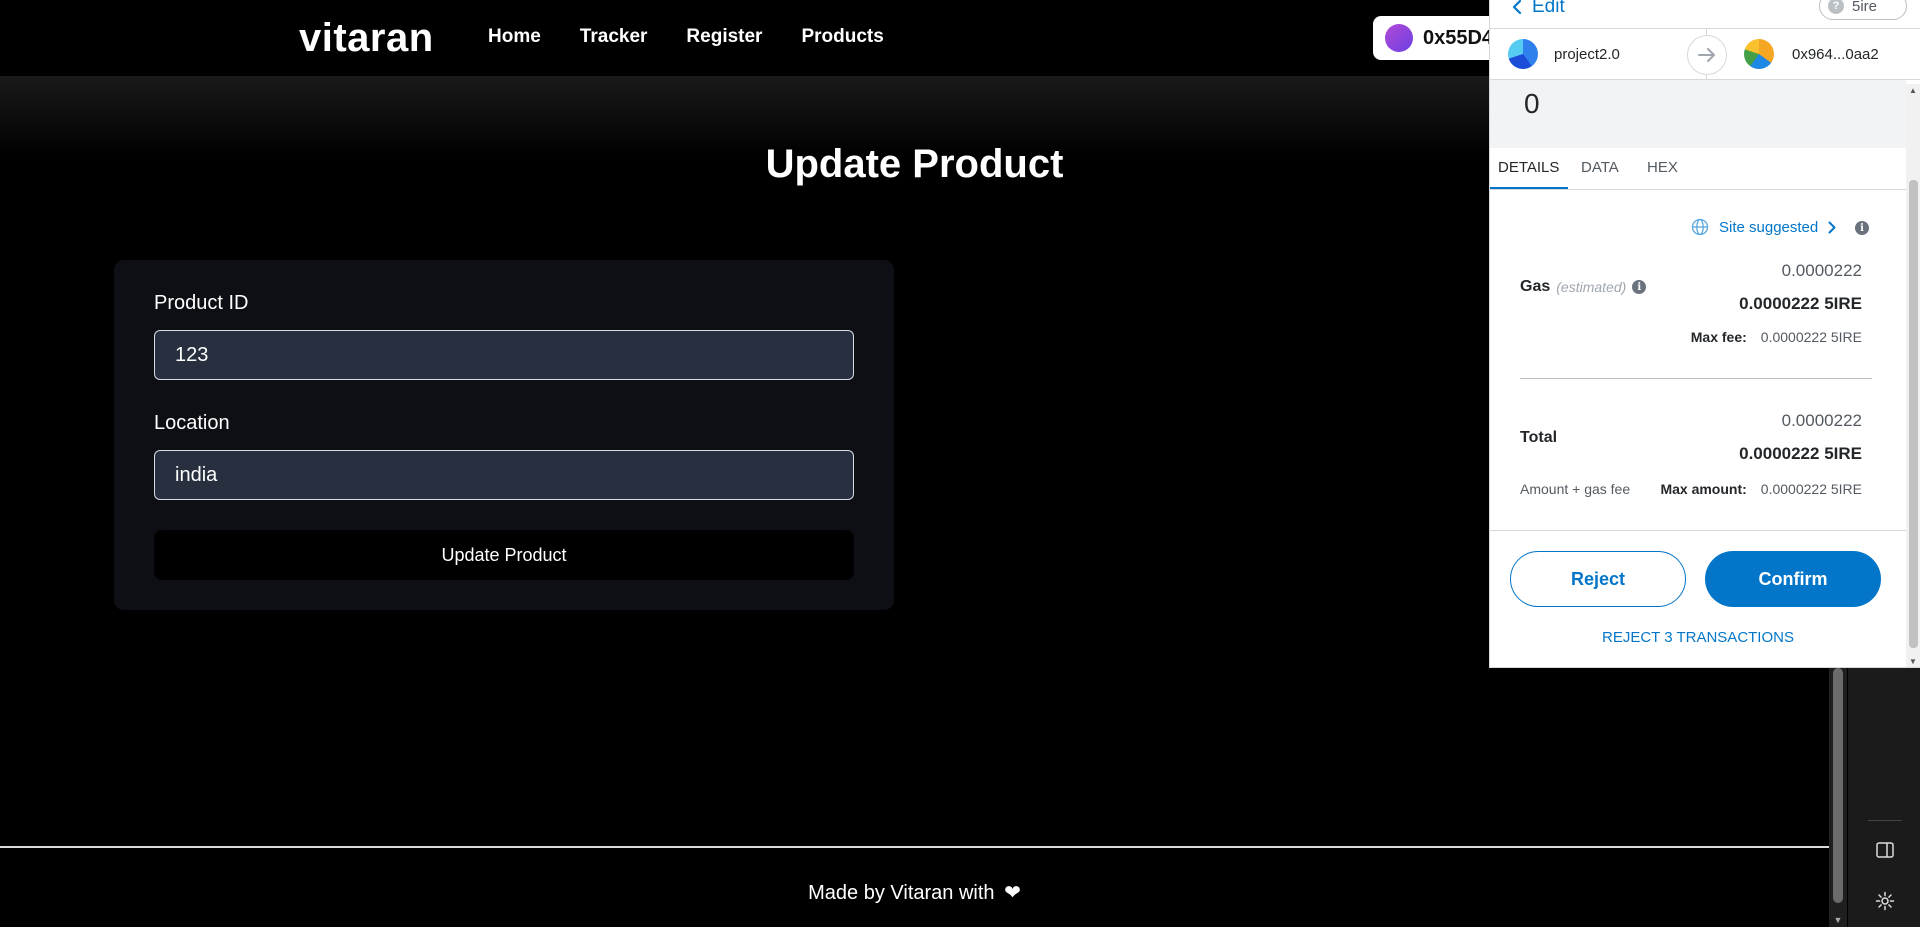  I want to click on sidebar-toggle-icon, so click(1885, 850).